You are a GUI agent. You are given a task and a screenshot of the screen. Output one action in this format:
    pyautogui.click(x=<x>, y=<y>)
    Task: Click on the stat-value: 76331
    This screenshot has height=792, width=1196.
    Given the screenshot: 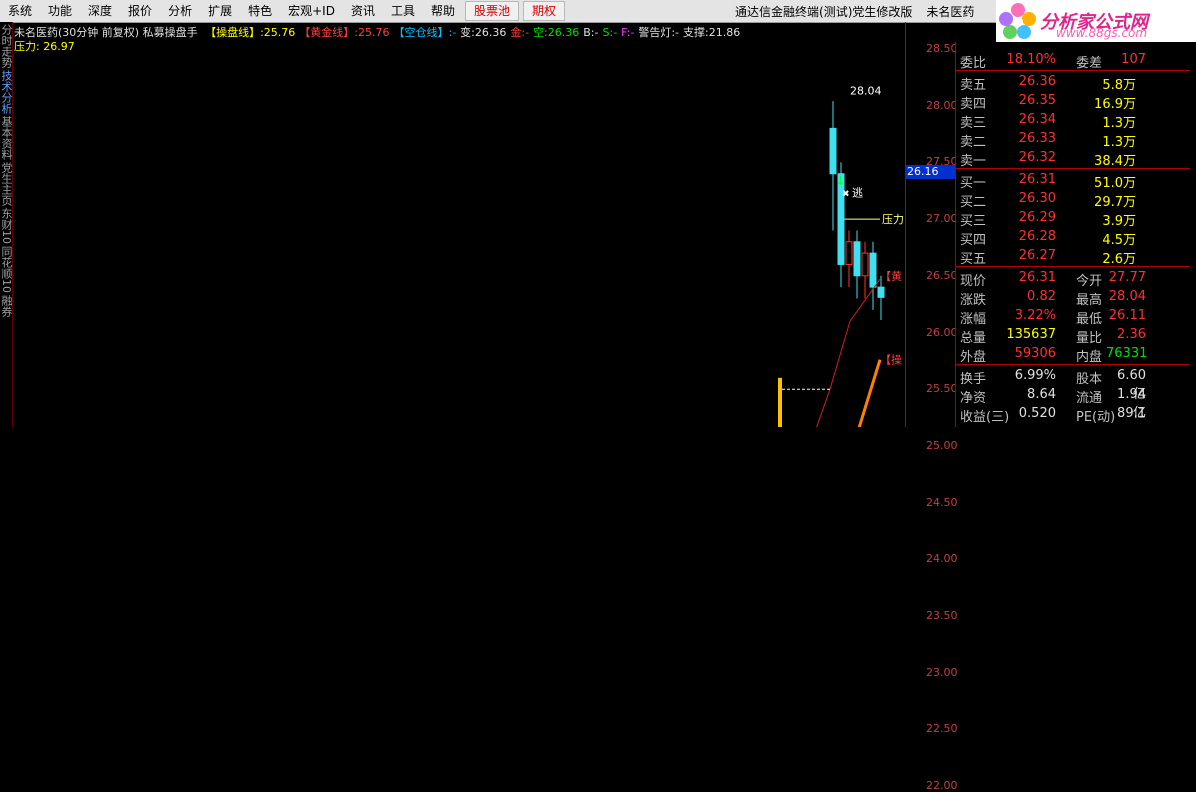 What is the action you would take?
    pyautogui.click(x=1127, y=353)
    